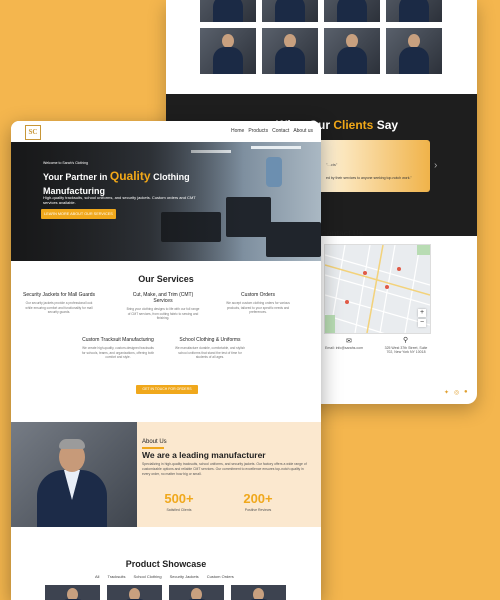 This screenshot has width=500, height=600. Describe the element at coordinates (349, 341) in the screenshot. I see `mail-icon: ✉` at that location.